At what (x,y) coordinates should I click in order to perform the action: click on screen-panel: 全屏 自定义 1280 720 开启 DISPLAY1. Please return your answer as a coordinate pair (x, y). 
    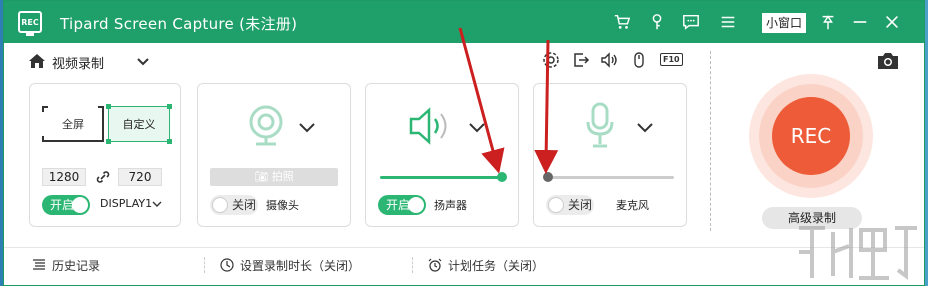
    Looking at the image, I should click on (105, 155).